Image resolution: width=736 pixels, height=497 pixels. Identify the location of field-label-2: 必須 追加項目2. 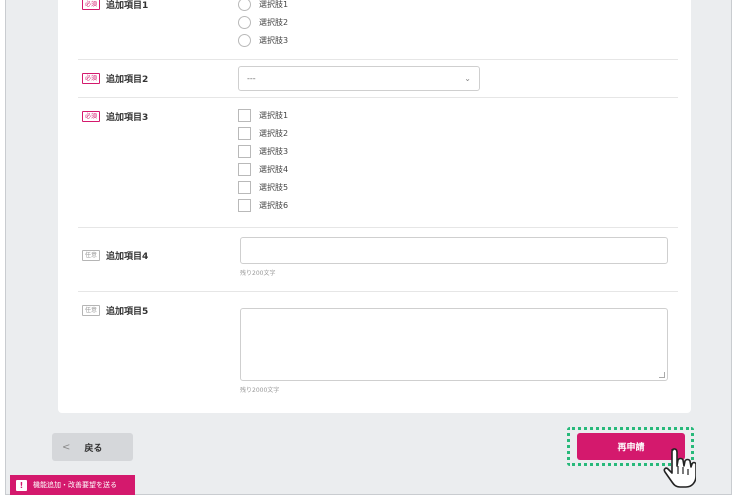
(115, 78).